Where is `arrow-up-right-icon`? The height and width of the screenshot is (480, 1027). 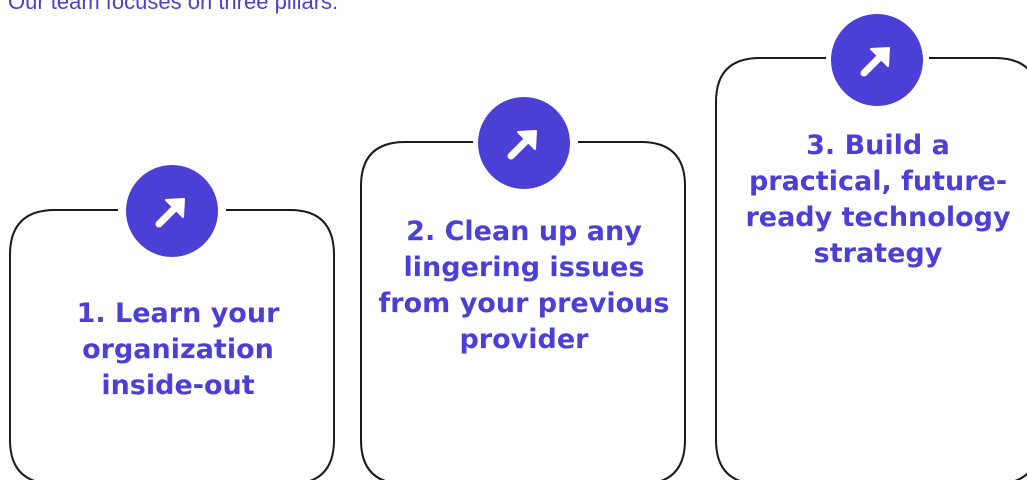
arrow-up-right-icon is located at coordinates (875, 62).